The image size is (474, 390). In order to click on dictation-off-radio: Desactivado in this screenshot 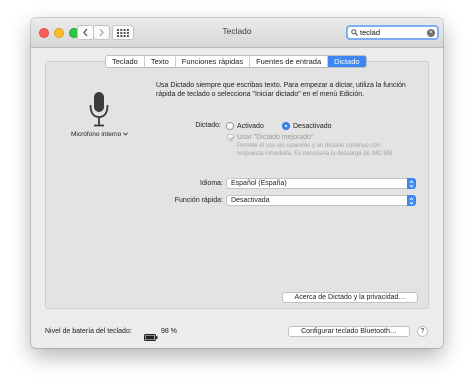, I will do `click(307, 126)`.